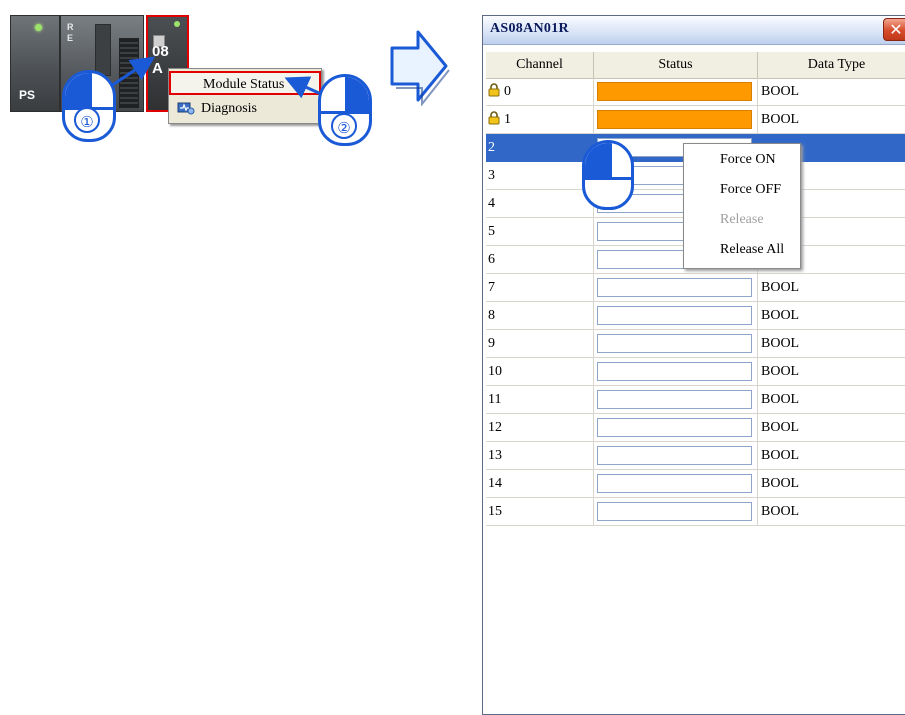 The height and width of the screenshot is (715, 905). I want to click on table-row: 1 BOOL, so click(695, 120).